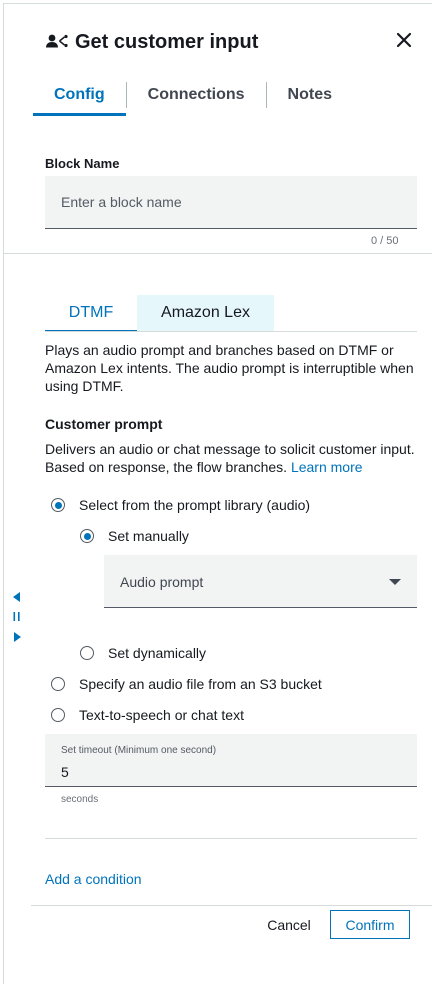  I want to click on section-divider, so click(217, 253).